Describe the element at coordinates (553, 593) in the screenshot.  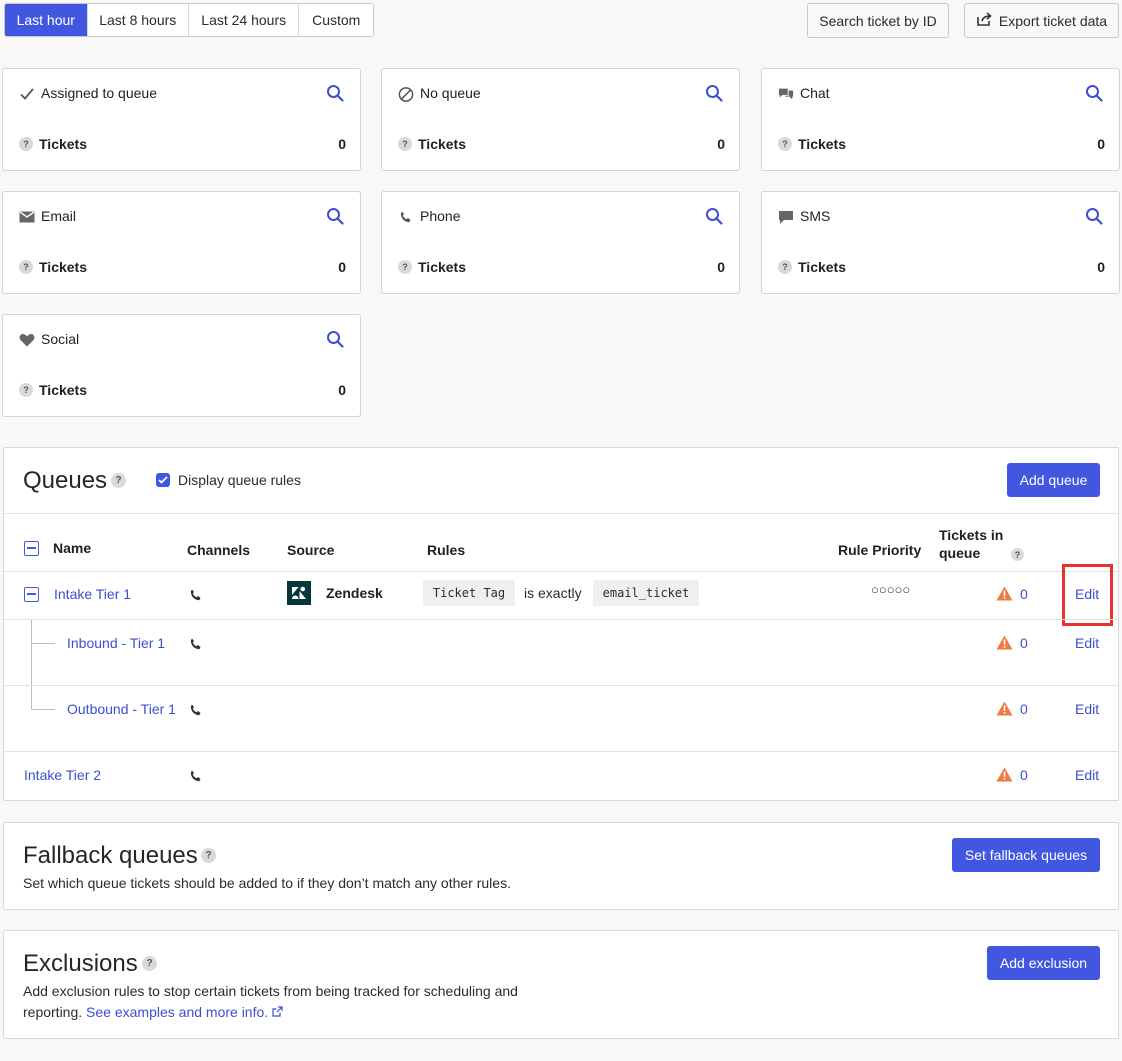
I see `rule-operator: is exactly` at that location.